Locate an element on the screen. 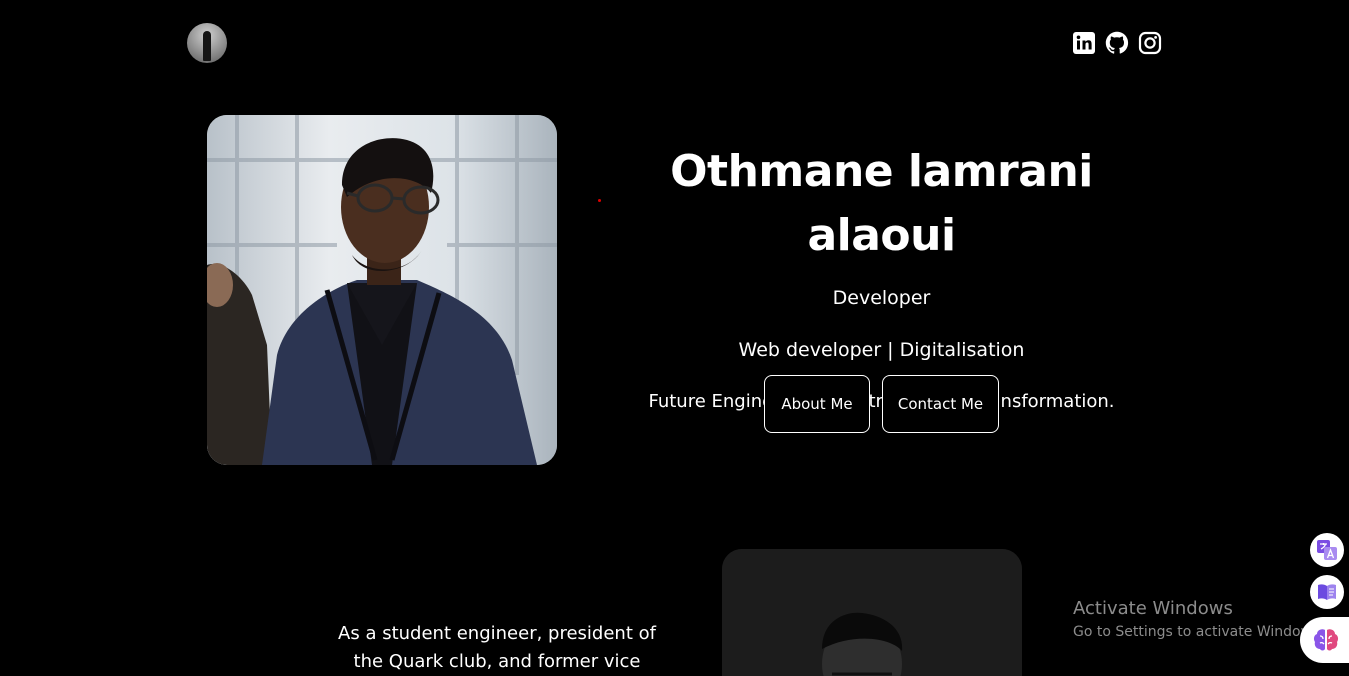 The height and width of the screenshot is (676, 1349). activation-subtitle: Go to Settings to activate Windows. is located at coordinates (1198, 632).